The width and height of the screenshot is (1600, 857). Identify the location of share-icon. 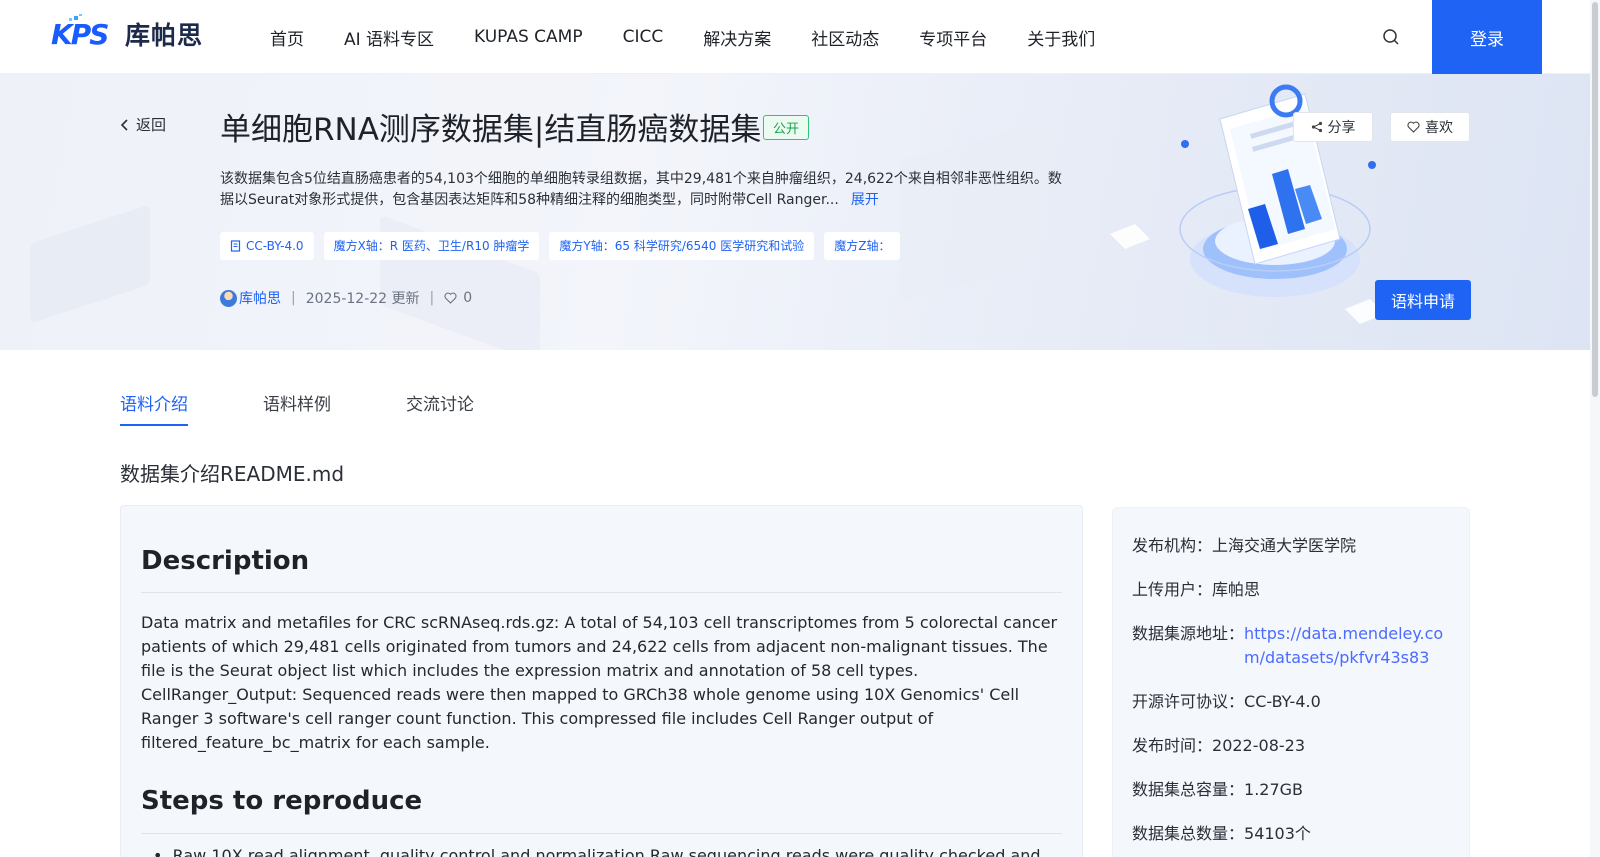
(1316, 127).